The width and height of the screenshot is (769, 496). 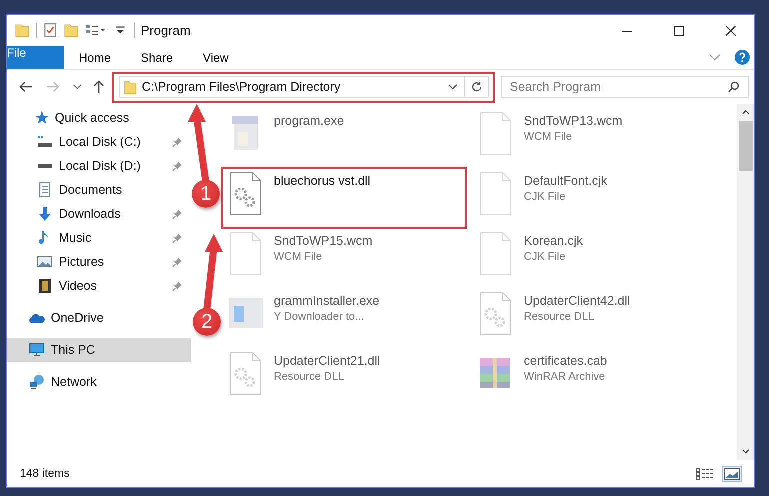 I want to click on sidebar-label: This PC, so click(x=73, y=350).